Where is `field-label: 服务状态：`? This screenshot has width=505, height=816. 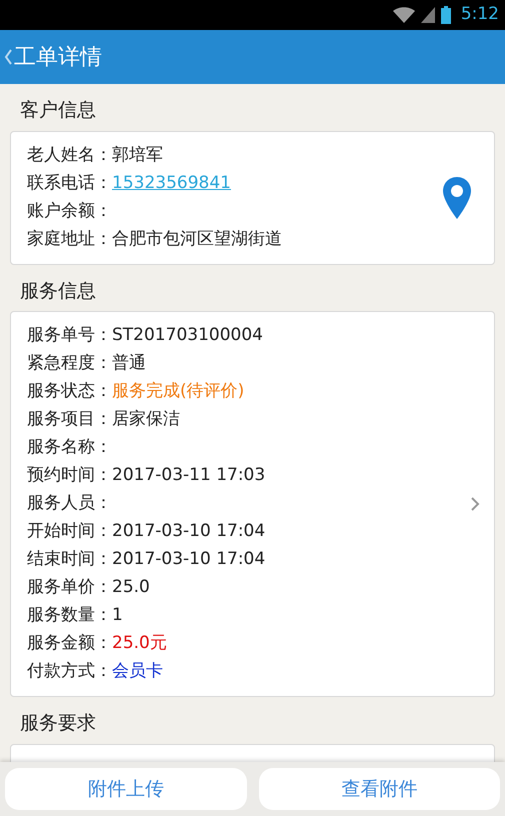 field-label: 服务状态： is located at coordinates (69, 392).